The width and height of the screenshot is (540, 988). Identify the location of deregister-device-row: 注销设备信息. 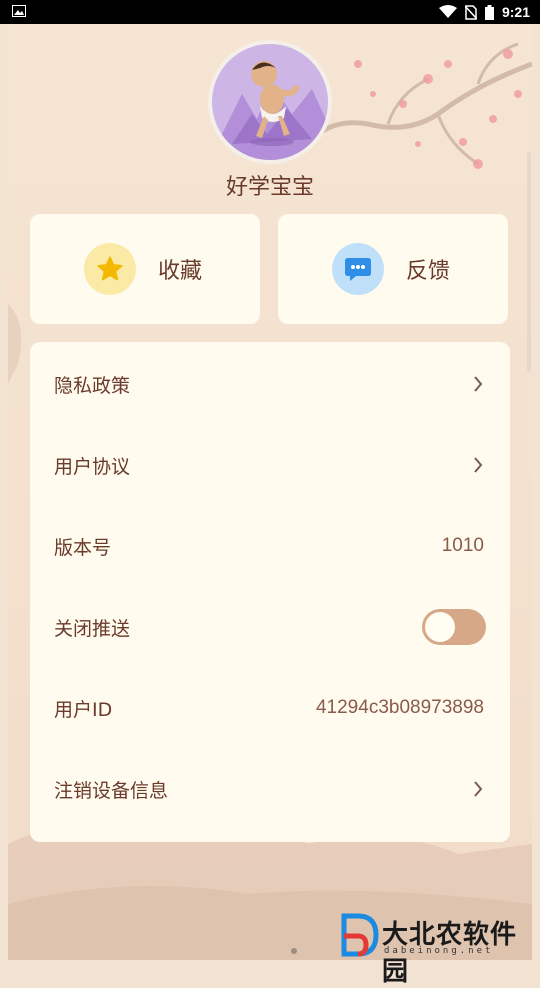
(270, 789).